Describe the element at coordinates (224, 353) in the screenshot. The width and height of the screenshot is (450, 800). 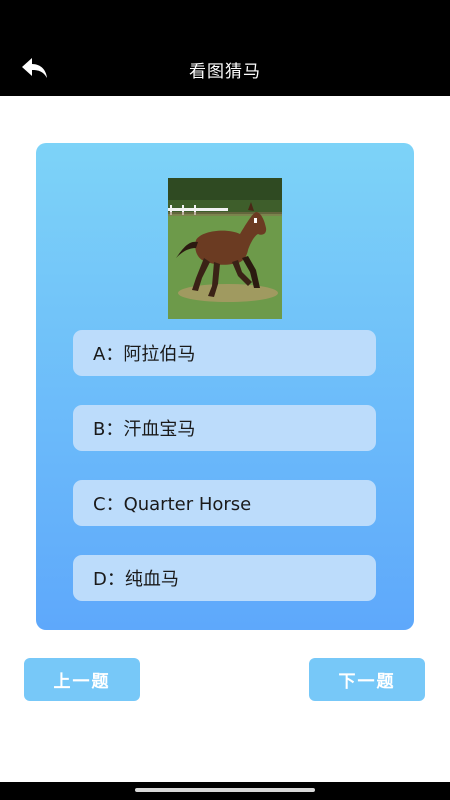
I see `option-a: A：阿拉伯马` at that location.